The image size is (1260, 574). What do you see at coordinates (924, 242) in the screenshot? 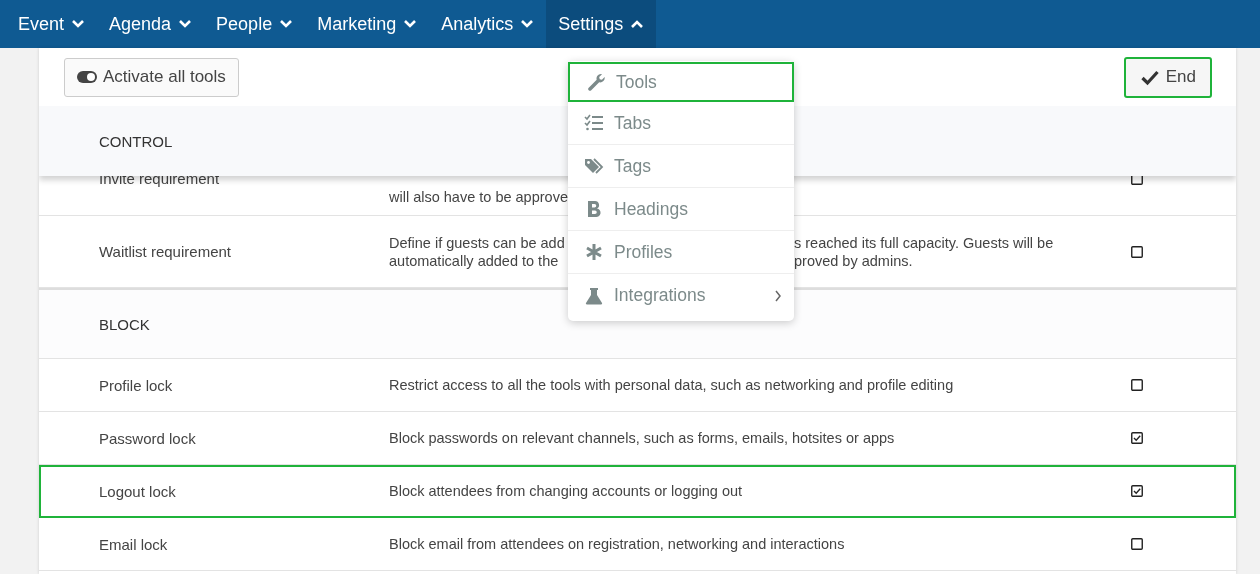
I see `description-text: s reached its full capacity. Guests will be` at bounding box center [924, 242].